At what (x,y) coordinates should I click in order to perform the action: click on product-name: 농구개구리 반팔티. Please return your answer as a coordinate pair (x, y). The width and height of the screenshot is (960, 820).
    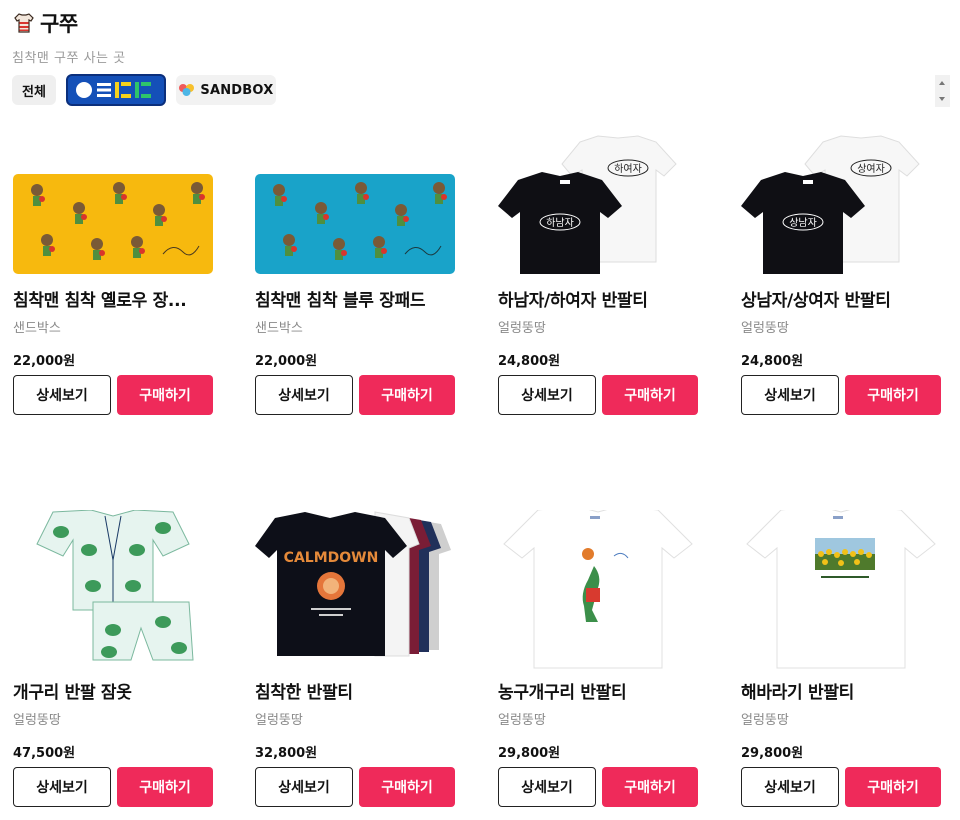
    Looking at the image, I should click on (598, 690).